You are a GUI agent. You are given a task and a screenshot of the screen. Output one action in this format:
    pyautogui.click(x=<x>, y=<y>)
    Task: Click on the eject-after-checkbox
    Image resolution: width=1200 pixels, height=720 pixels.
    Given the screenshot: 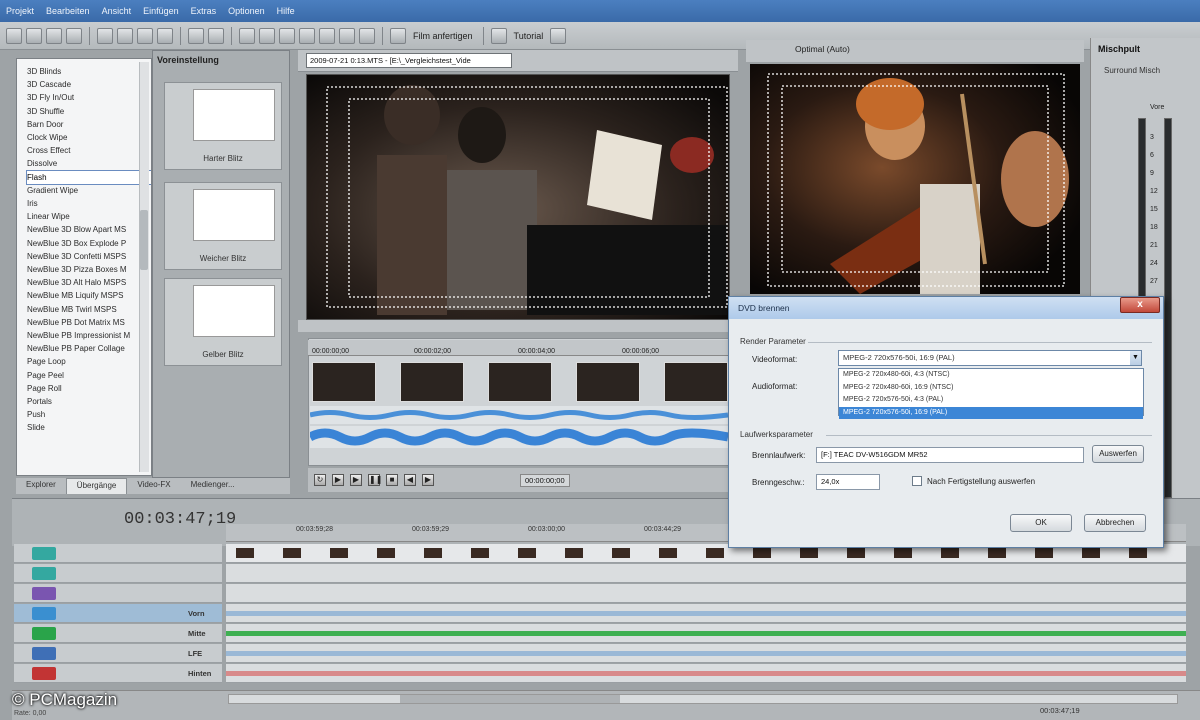 What is the action you would take?
    pyautogui.click(x=917, y=481)
    